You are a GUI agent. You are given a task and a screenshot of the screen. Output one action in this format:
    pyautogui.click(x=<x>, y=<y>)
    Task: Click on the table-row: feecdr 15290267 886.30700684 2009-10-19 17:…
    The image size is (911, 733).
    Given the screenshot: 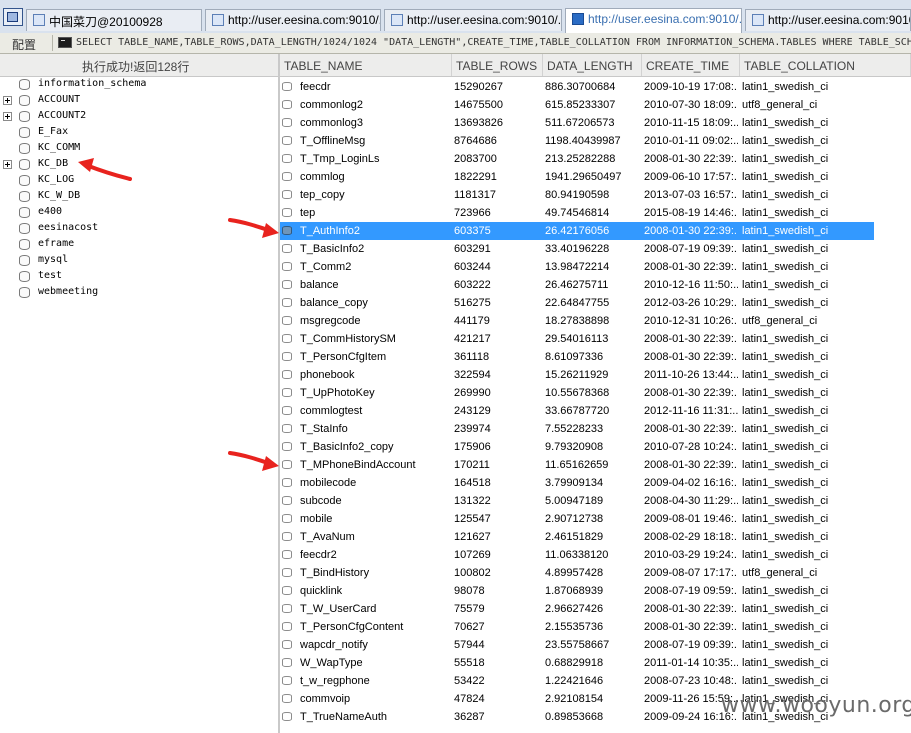 What is the action you would take?
    pyautogui.click(x=595, y=87)
    